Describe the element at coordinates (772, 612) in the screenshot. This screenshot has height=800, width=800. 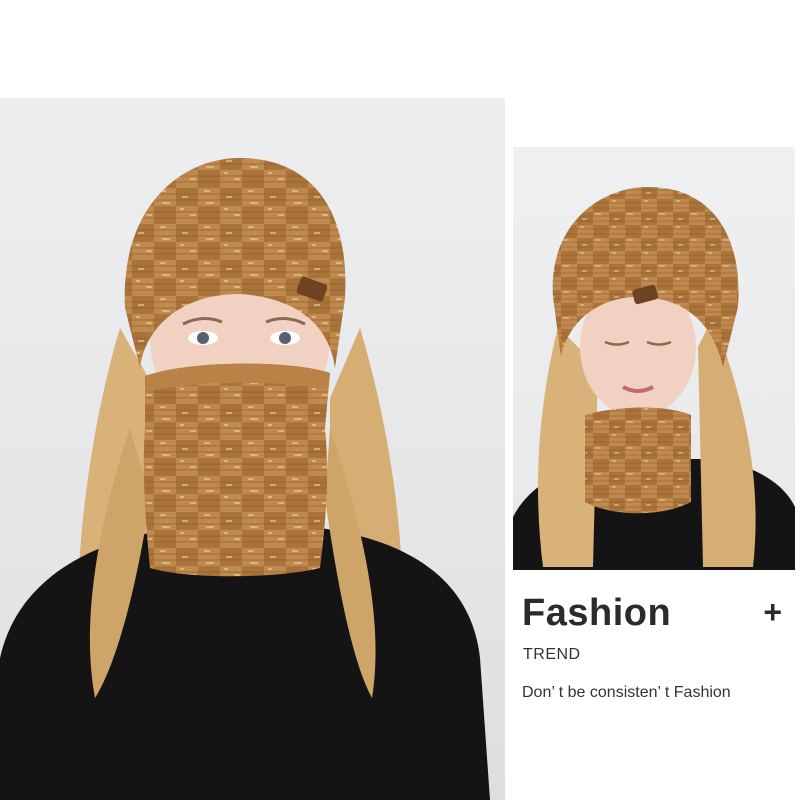
I see `plus-icon: +` at that location.